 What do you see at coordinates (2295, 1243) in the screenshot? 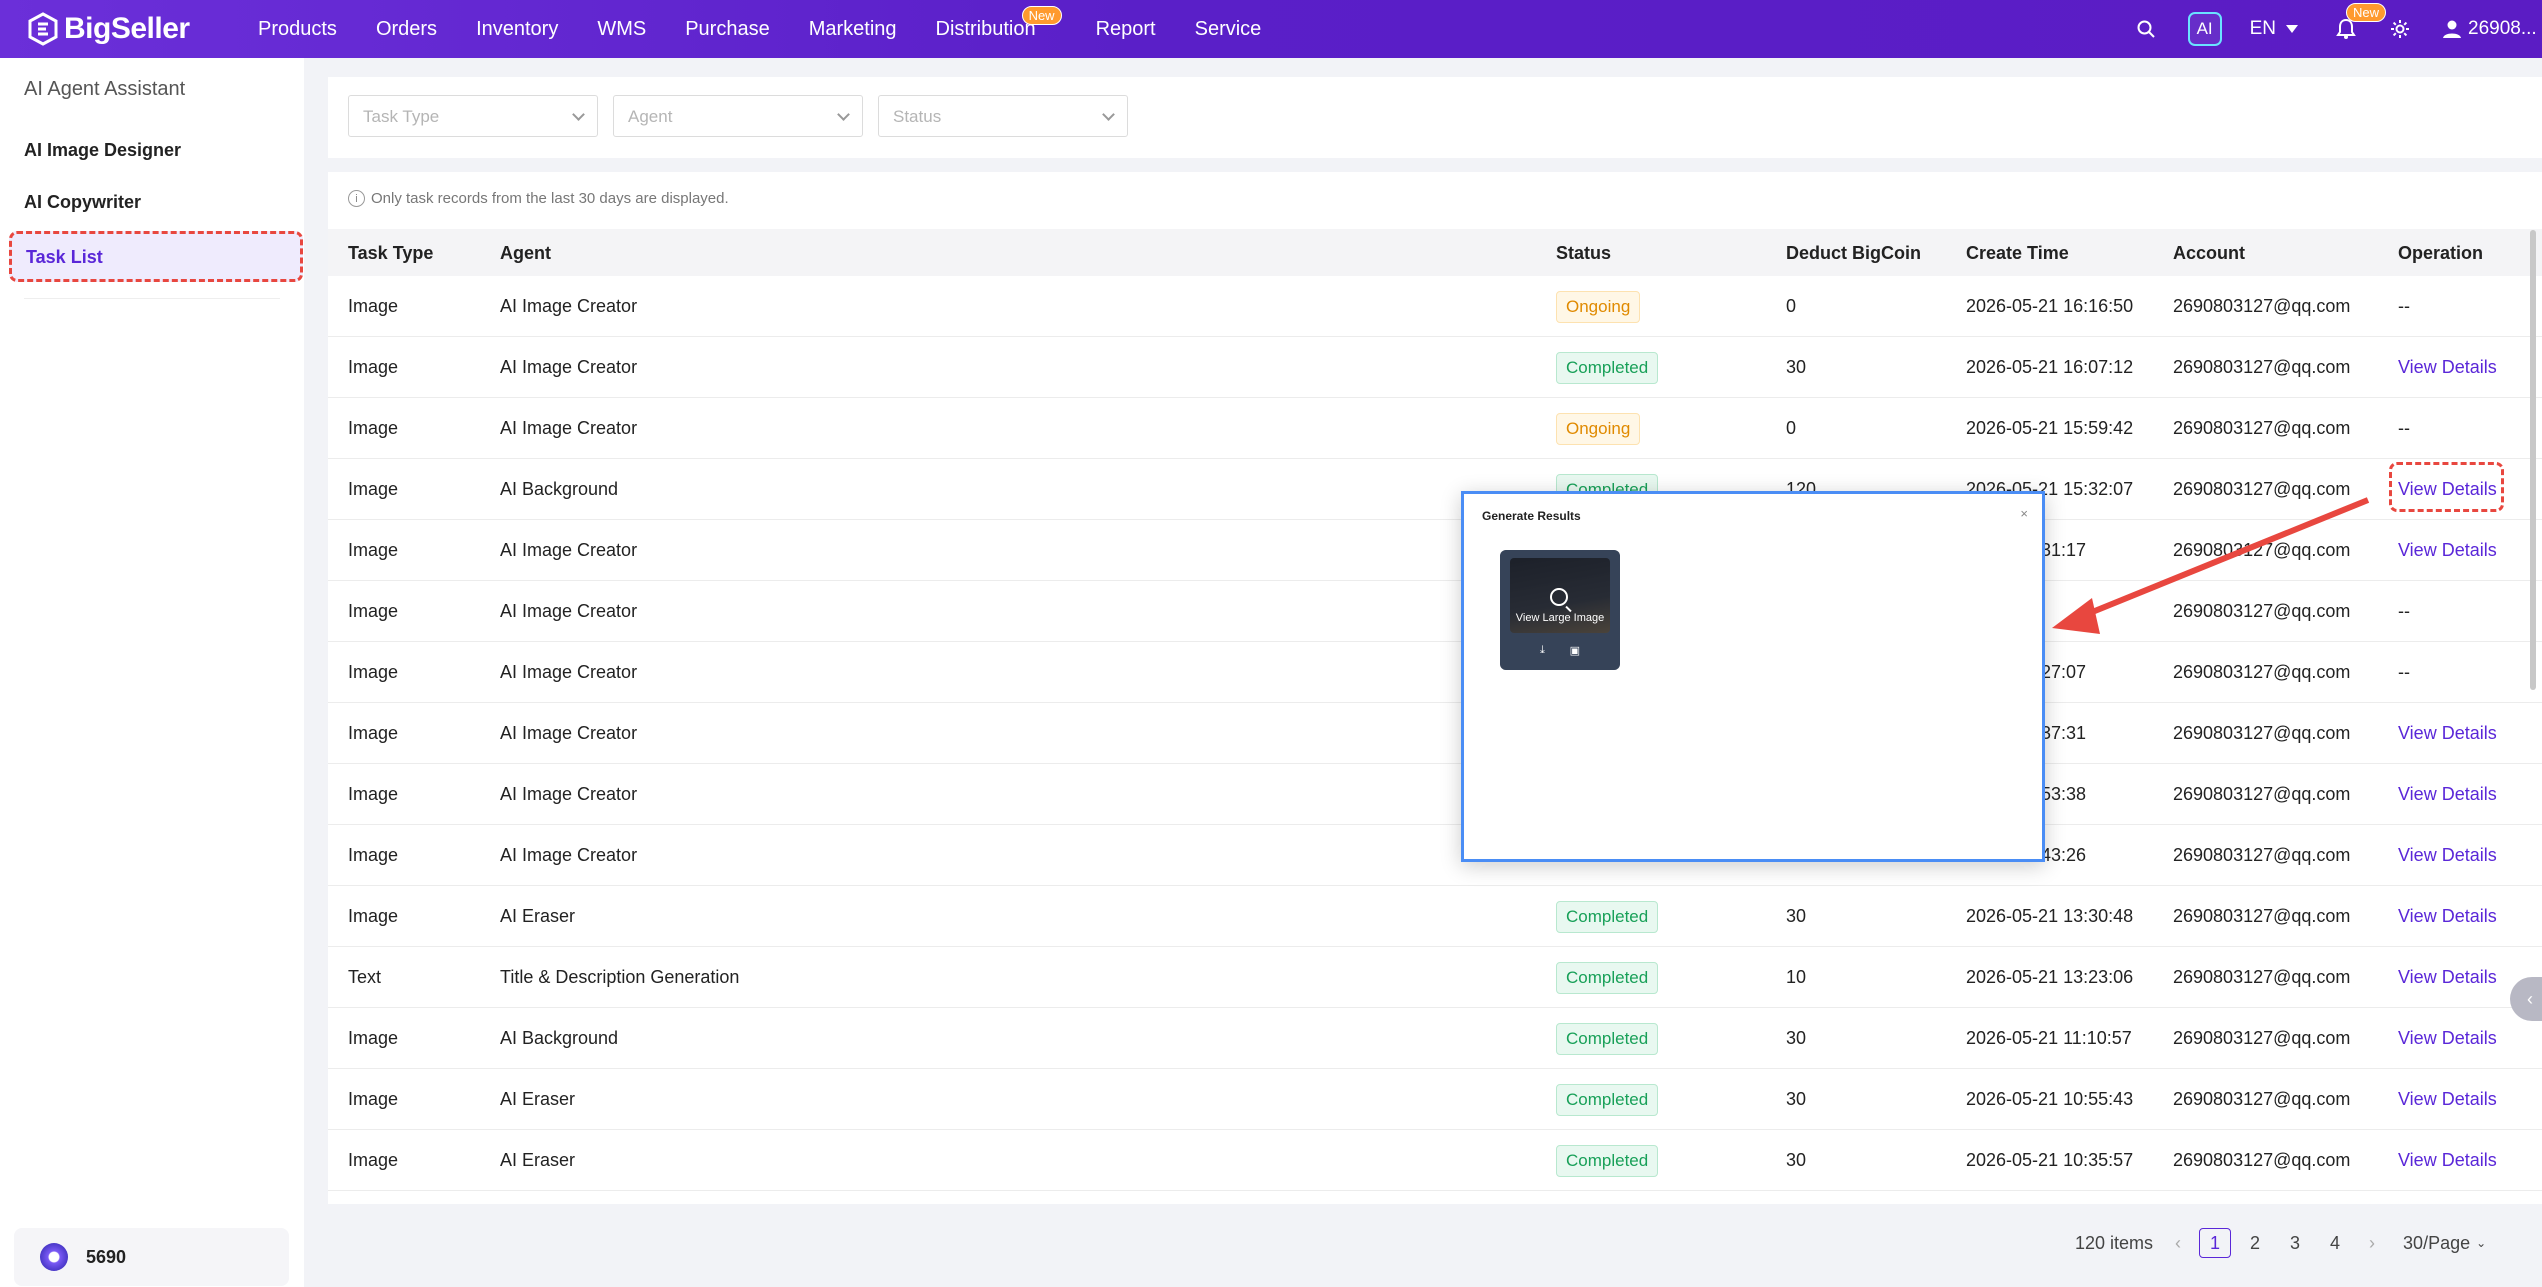
I see `page-3: 3` at bounding box center [2295, 1243].